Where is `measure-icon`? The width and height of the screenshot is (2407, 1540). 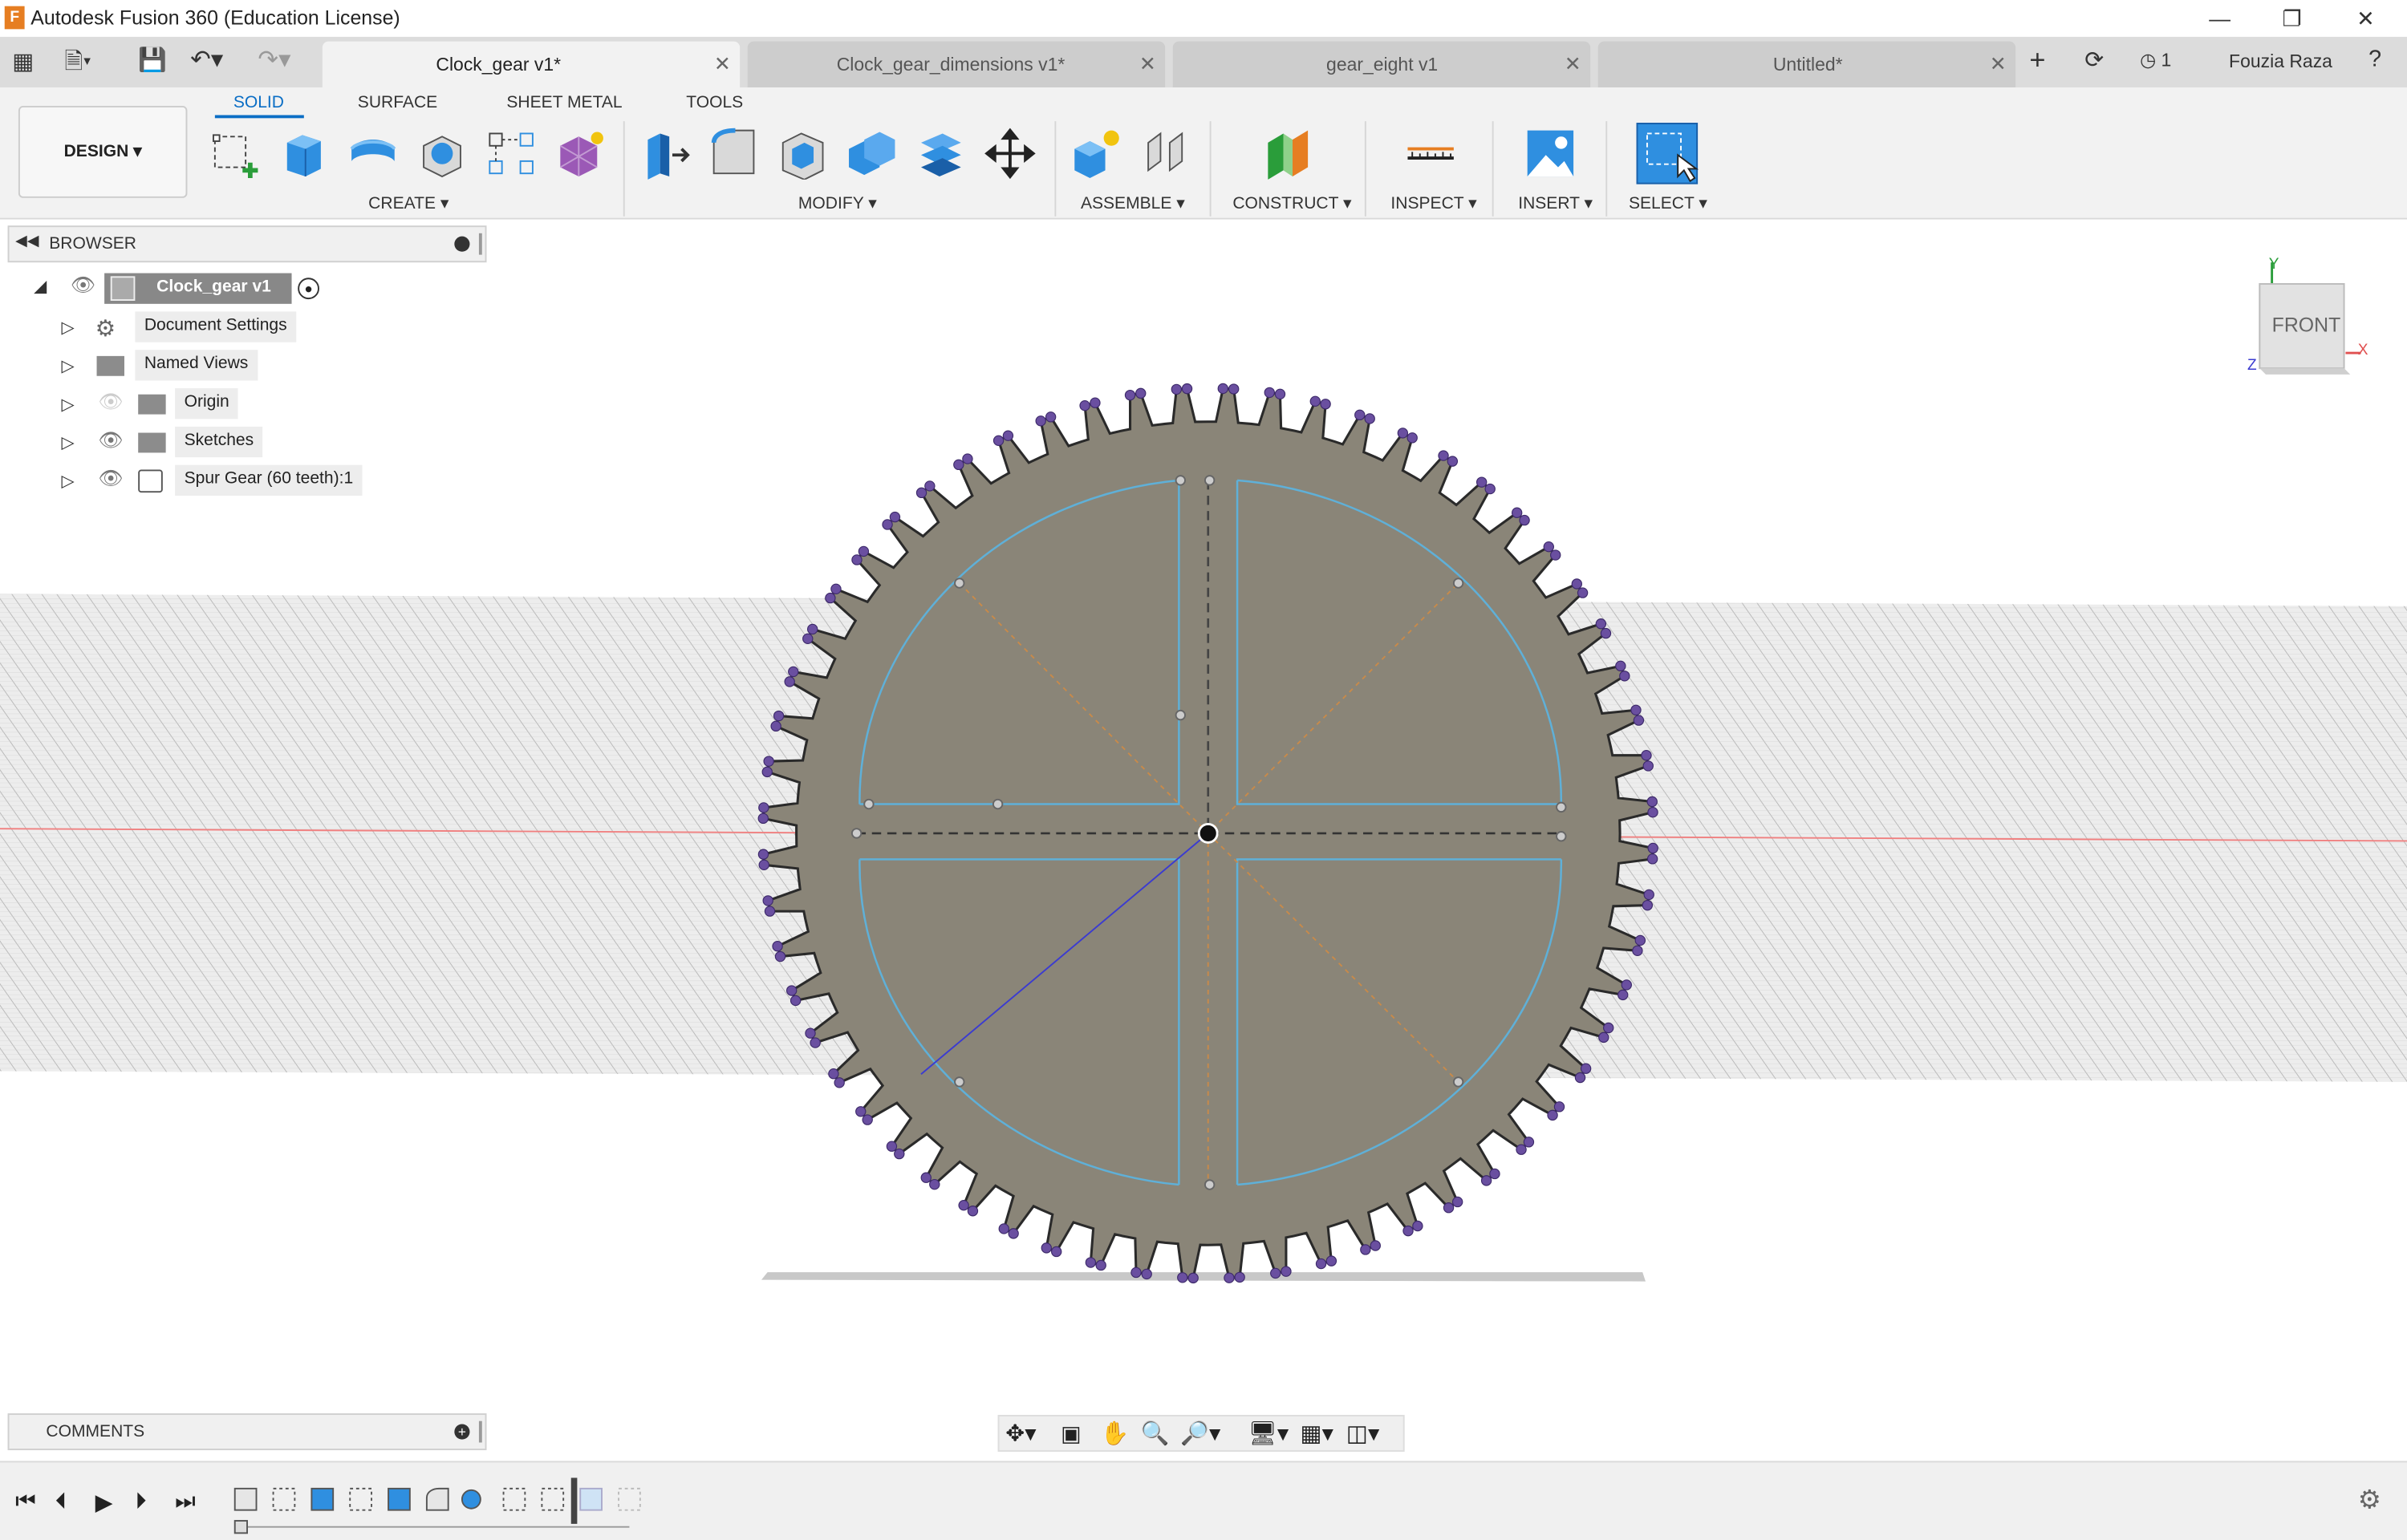 measure-icon is located at coordinates (1431, 154).